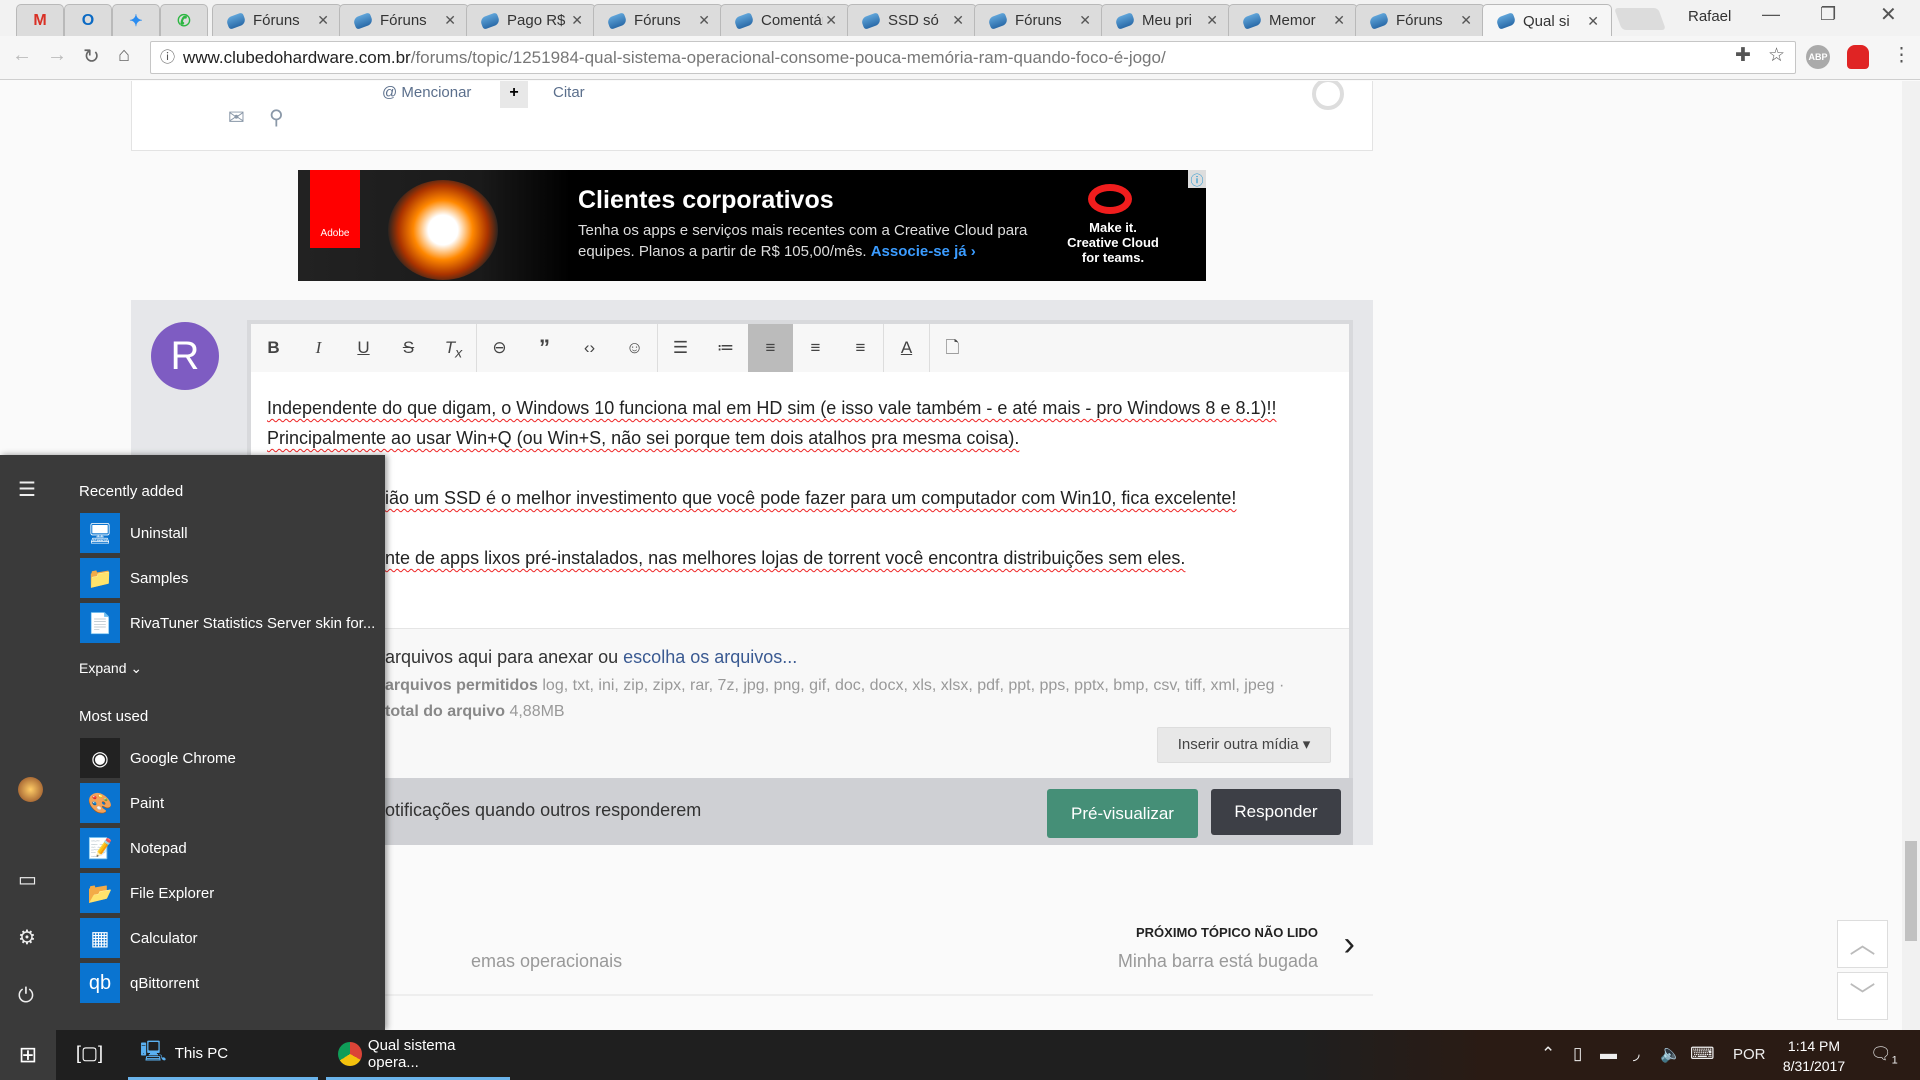 This screenshot has width=1920, height=1080. What do you see at coordinates (57, 55) in the screenshot?
I see `forward-button: →` at bounding box center [57, 55].